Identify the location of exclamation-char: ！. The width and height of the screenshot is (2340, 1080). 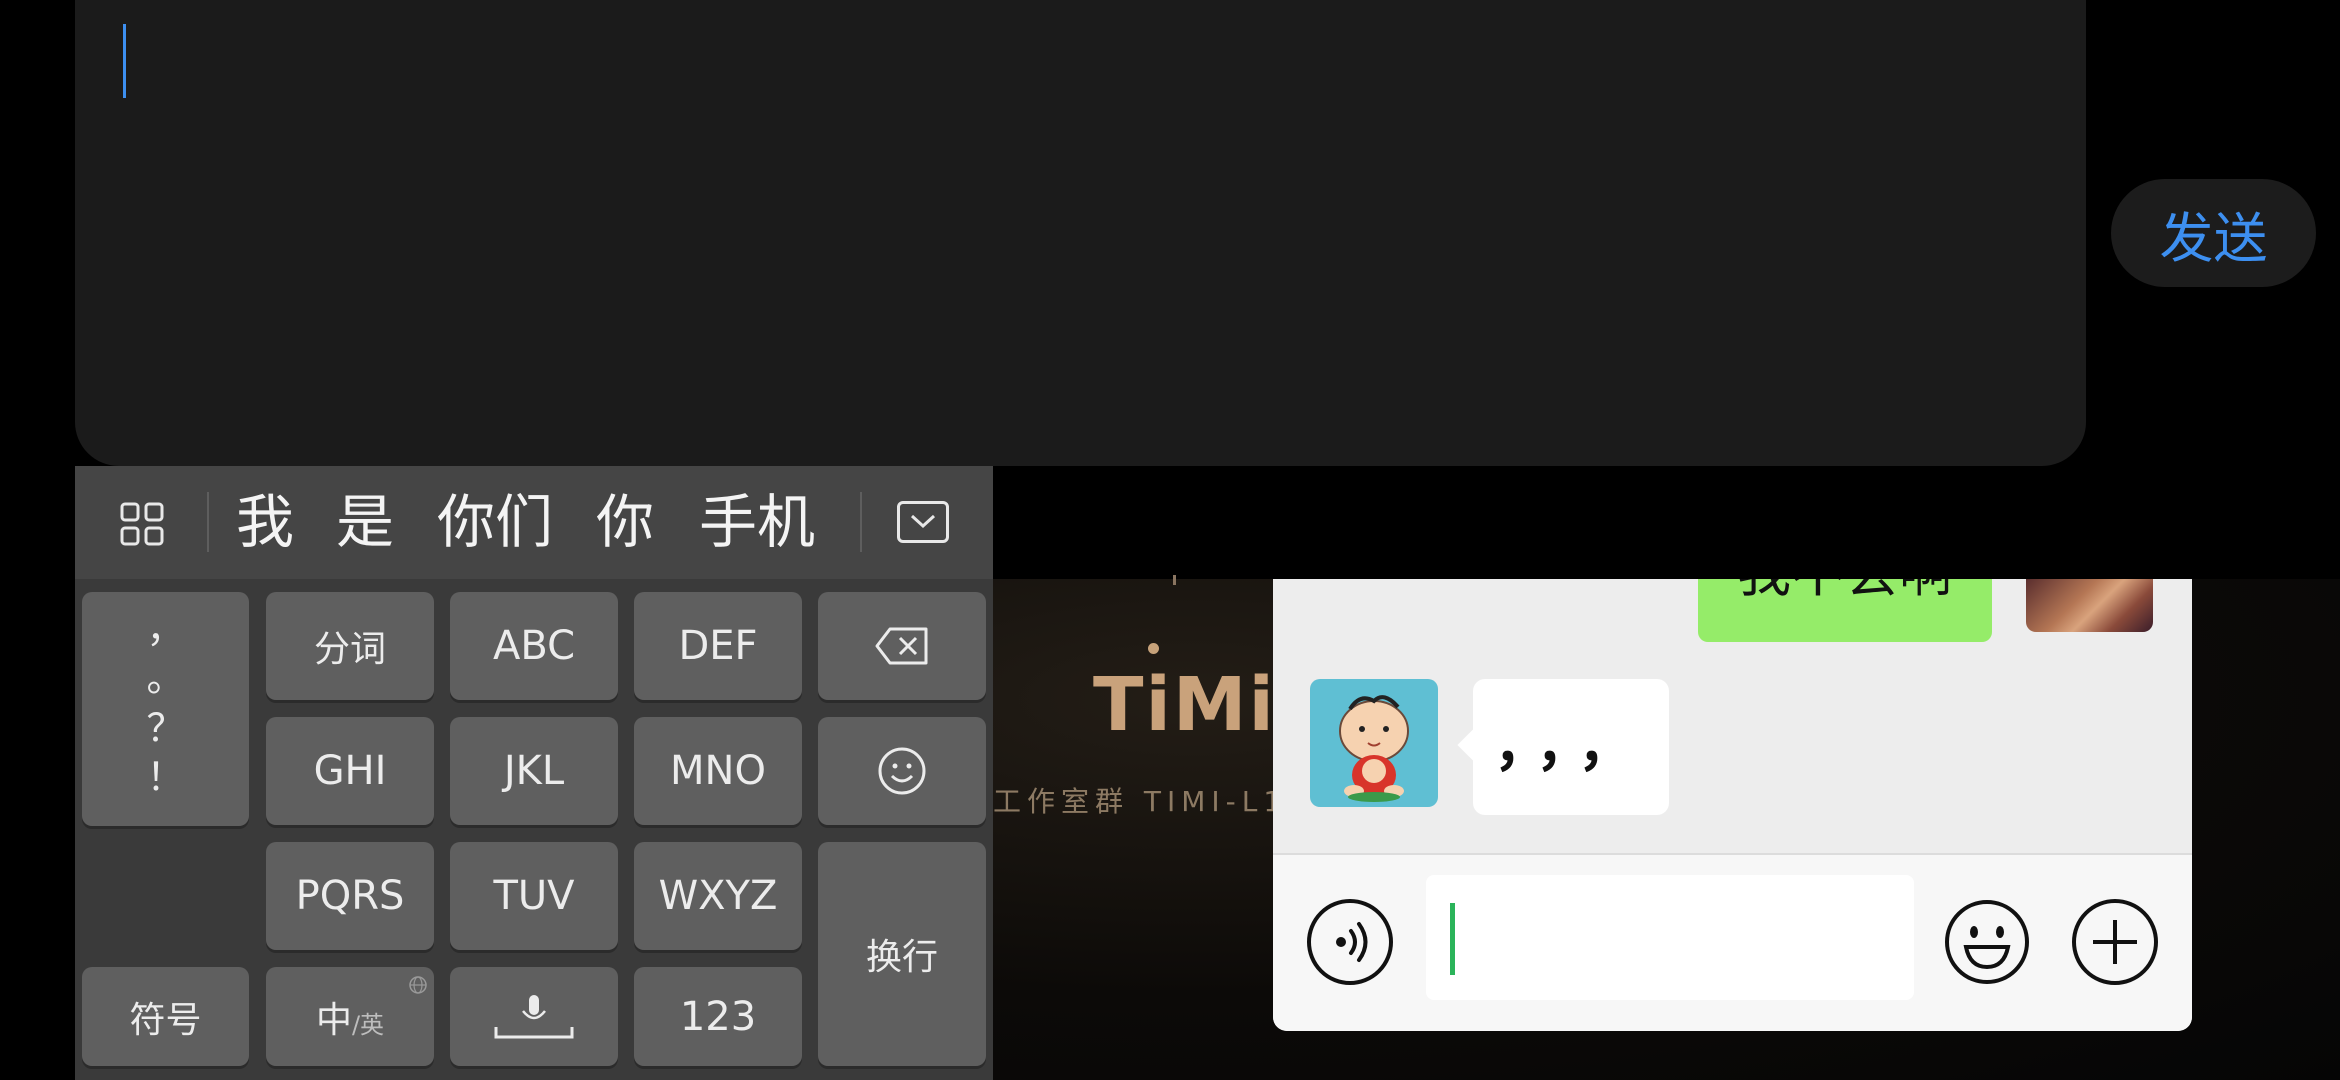
(165, 777).